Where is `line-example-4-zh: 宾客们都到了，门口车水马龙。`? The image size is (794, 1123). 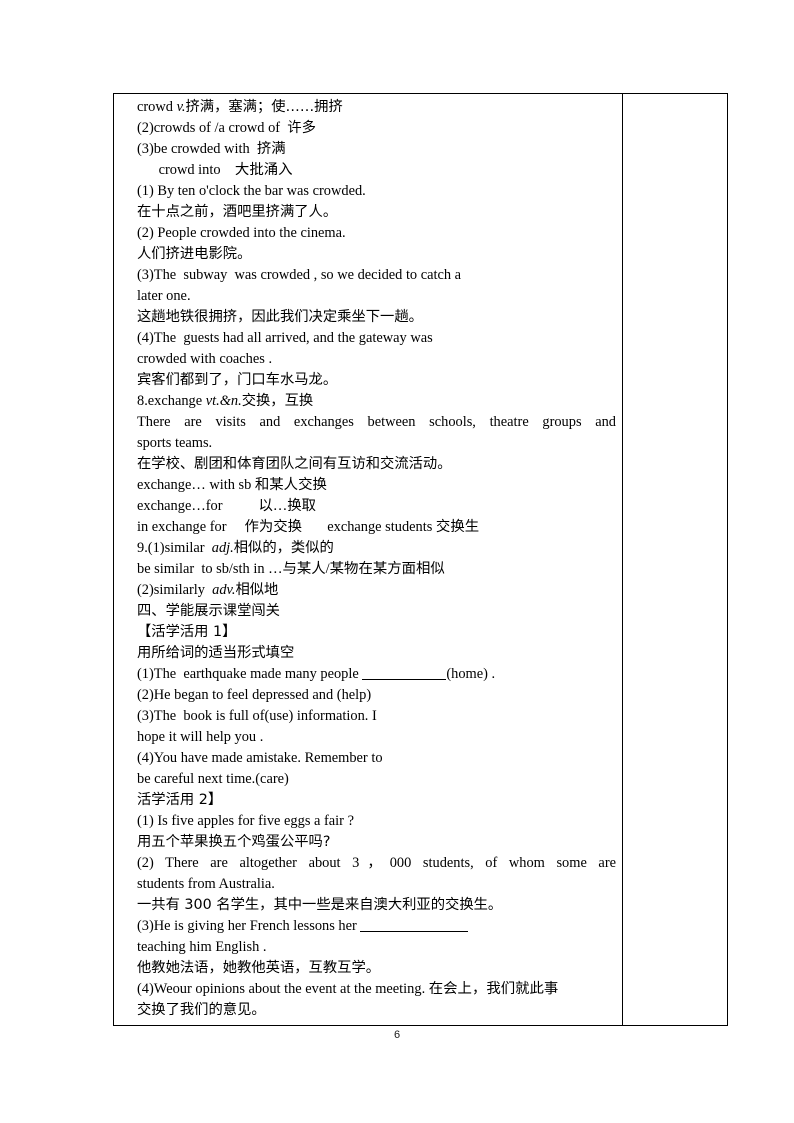
line-example-4-zh: 宾客们都到了，门口车水马龙。 is located at coordinates (237, 380).